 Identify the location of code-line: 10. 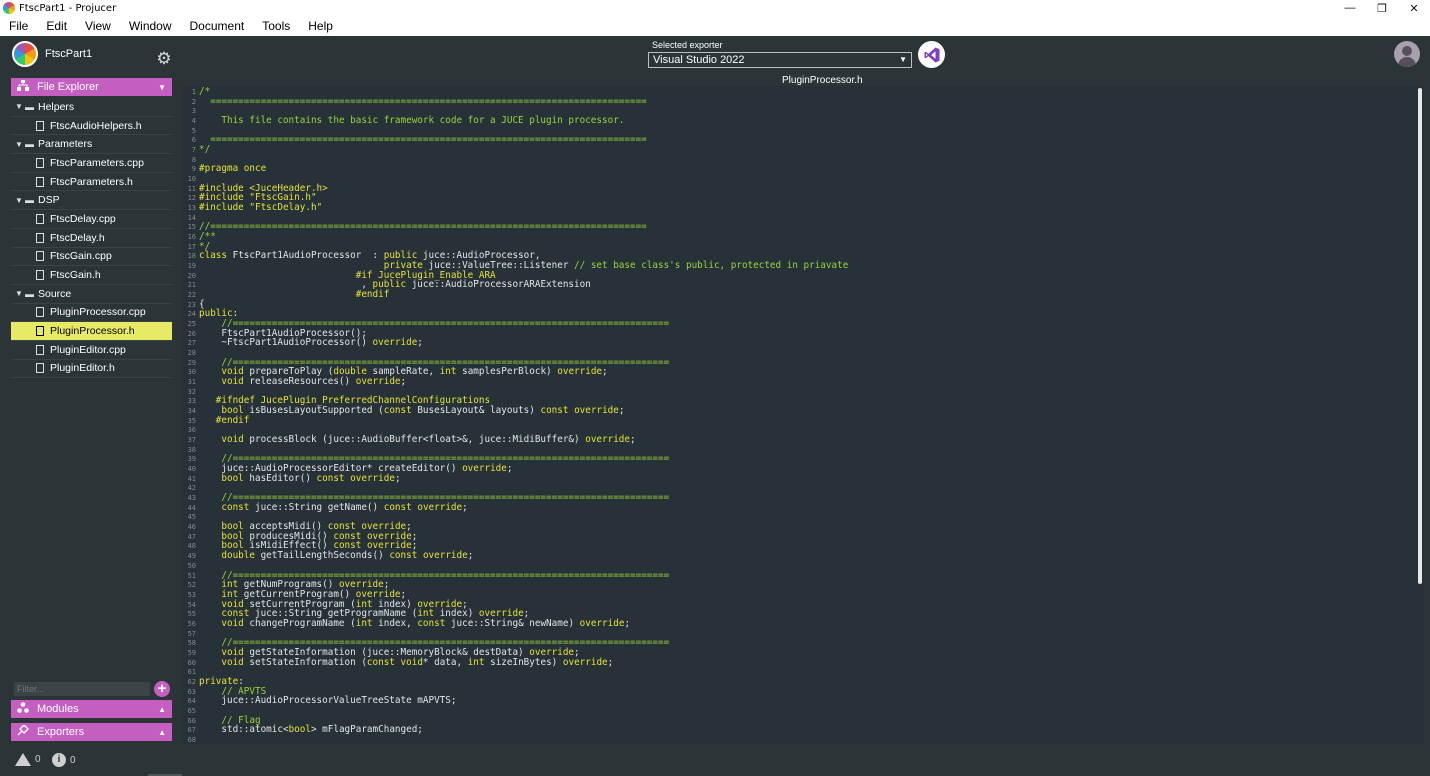
(190, 179).